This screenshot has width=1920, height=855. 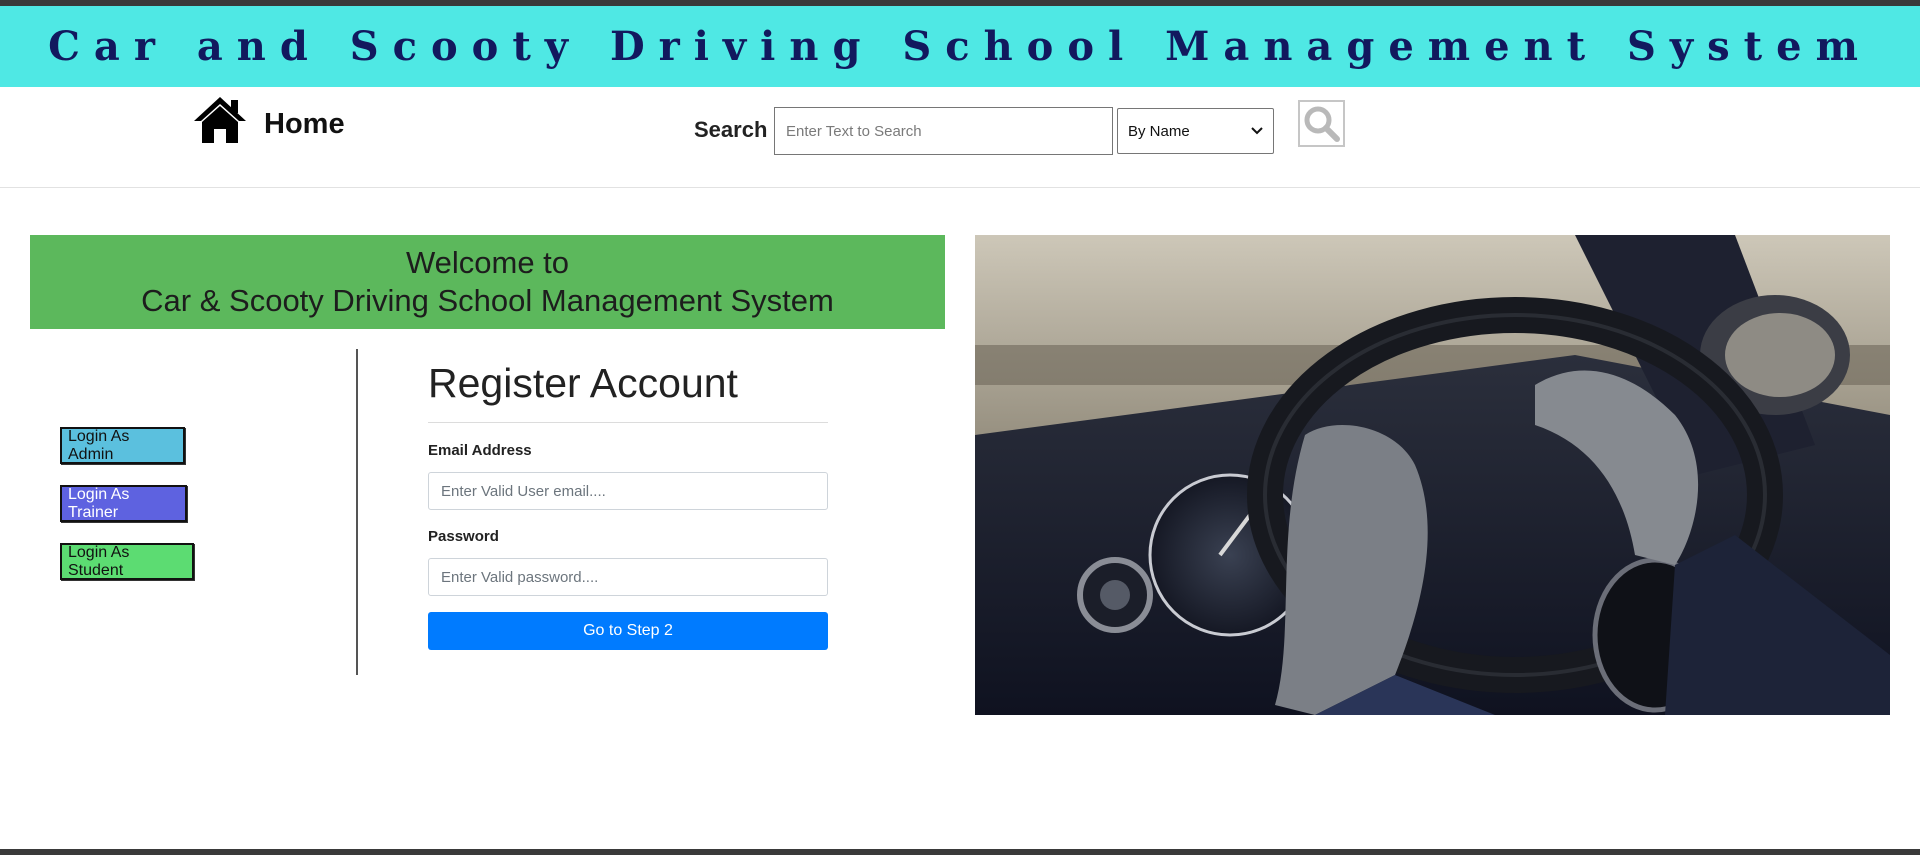 What do you see at coordinates (628, 422) in the screenshot?
I see `register-divider` at bounding box center [628, 422].